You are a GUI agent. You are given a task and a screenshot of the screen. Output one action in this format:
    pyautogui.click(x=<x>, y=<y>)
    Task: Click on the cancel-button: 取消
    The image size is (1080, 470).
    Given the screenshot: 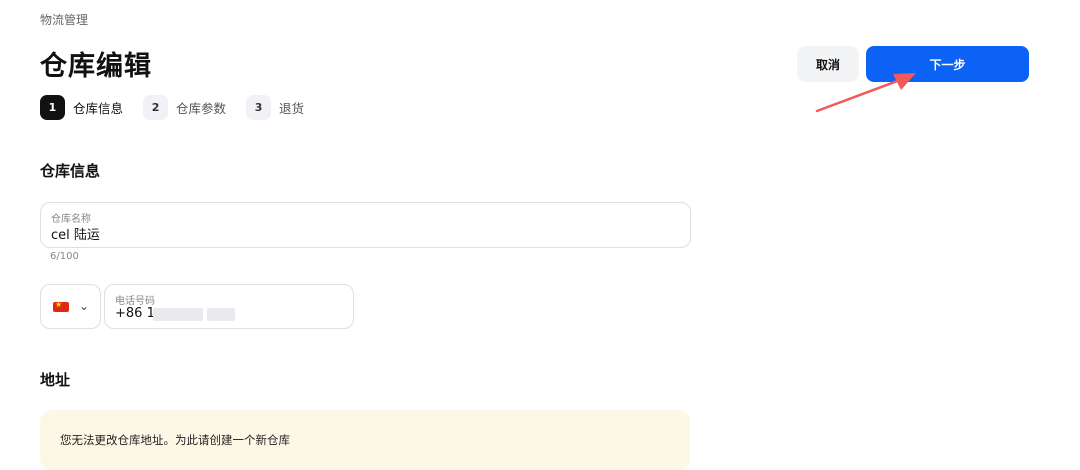 What is the action you would take?
    pyautogui.click(x=828, y=64)
    